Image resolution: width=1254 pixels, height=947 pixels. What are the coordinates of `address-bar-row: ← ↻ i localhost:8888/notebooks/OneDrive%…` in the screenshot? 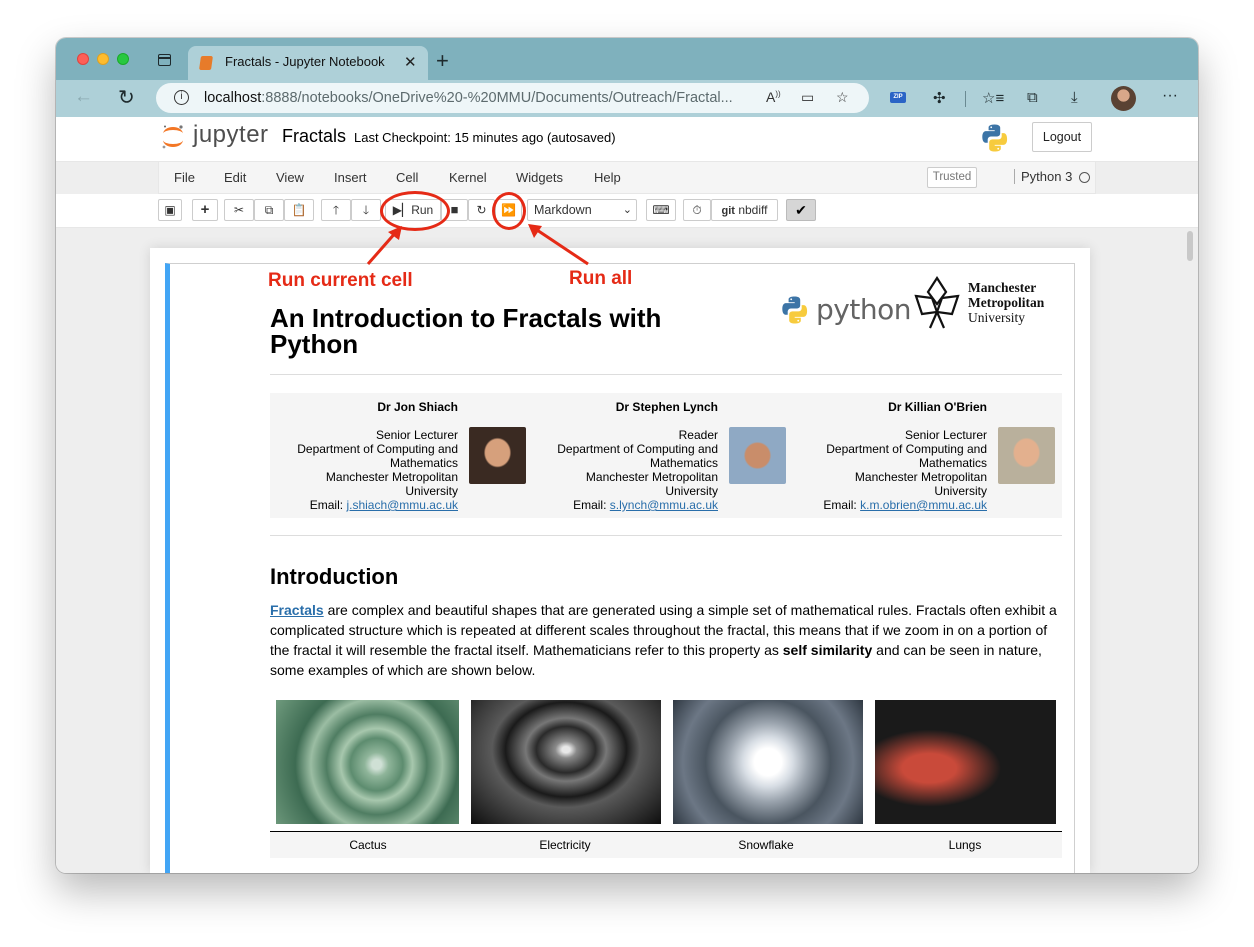 It's located at (627, 98).